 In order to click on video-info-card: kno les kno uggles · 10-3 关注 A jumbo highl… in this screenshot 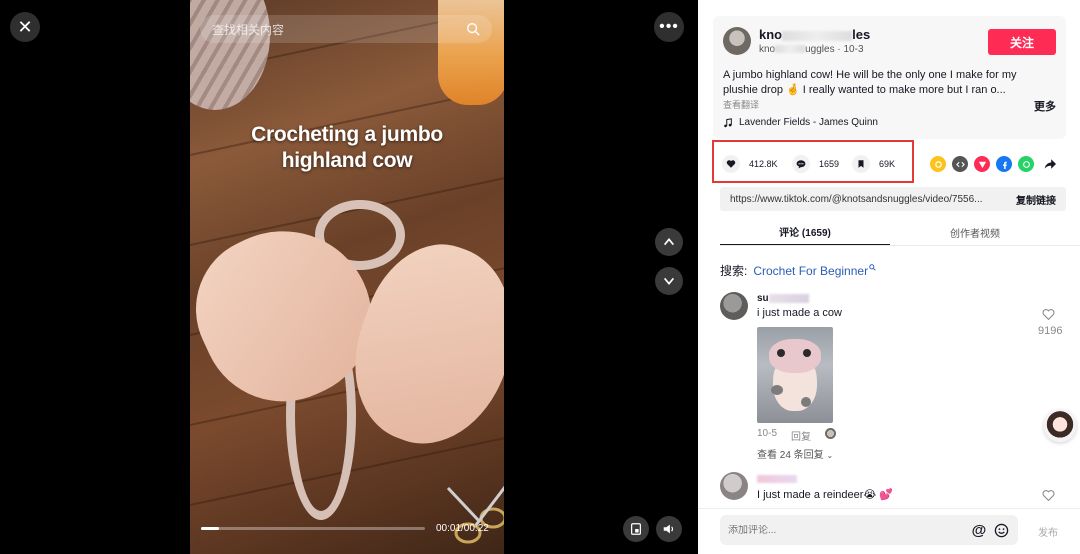, I will do `click(889, 77)`.